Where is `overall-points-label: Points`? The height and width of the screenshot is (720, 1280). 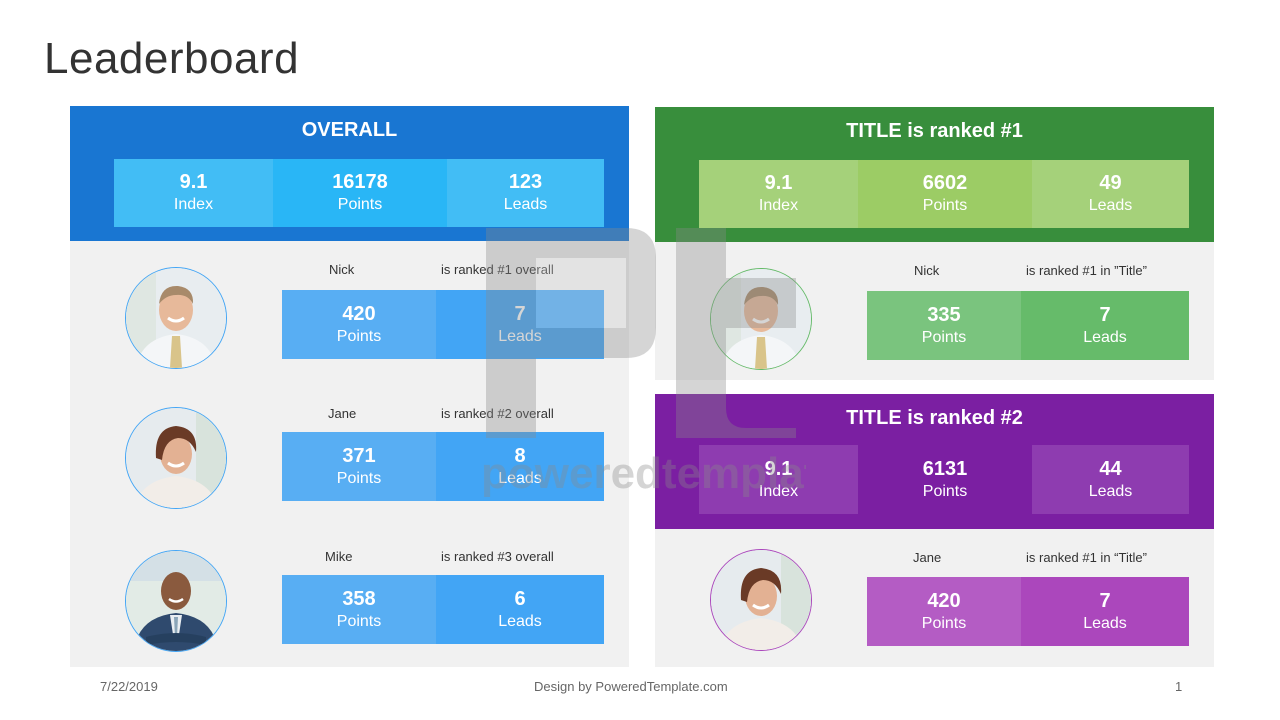 overall-points-label: Points is located at coordinates (360, 204).